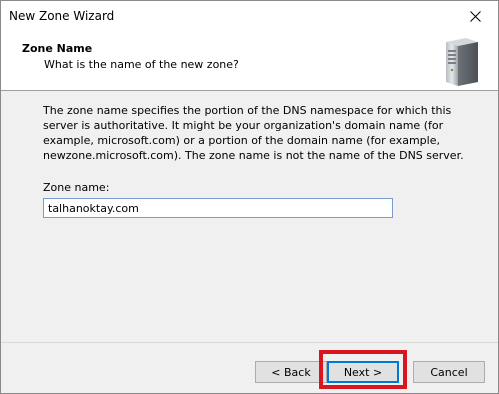  What do you see at coordinates (141, 64) in the screenshot?
I see `page-subtitle: What is the name of the new zone?` at bounding box center [141, 64].